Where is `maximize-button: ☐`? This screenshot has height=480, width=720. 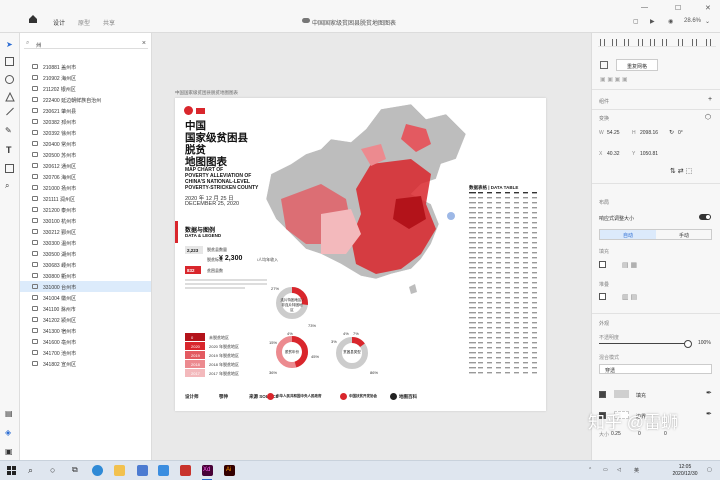
maximize-button: ☐ is located at coordinates (678, 8).